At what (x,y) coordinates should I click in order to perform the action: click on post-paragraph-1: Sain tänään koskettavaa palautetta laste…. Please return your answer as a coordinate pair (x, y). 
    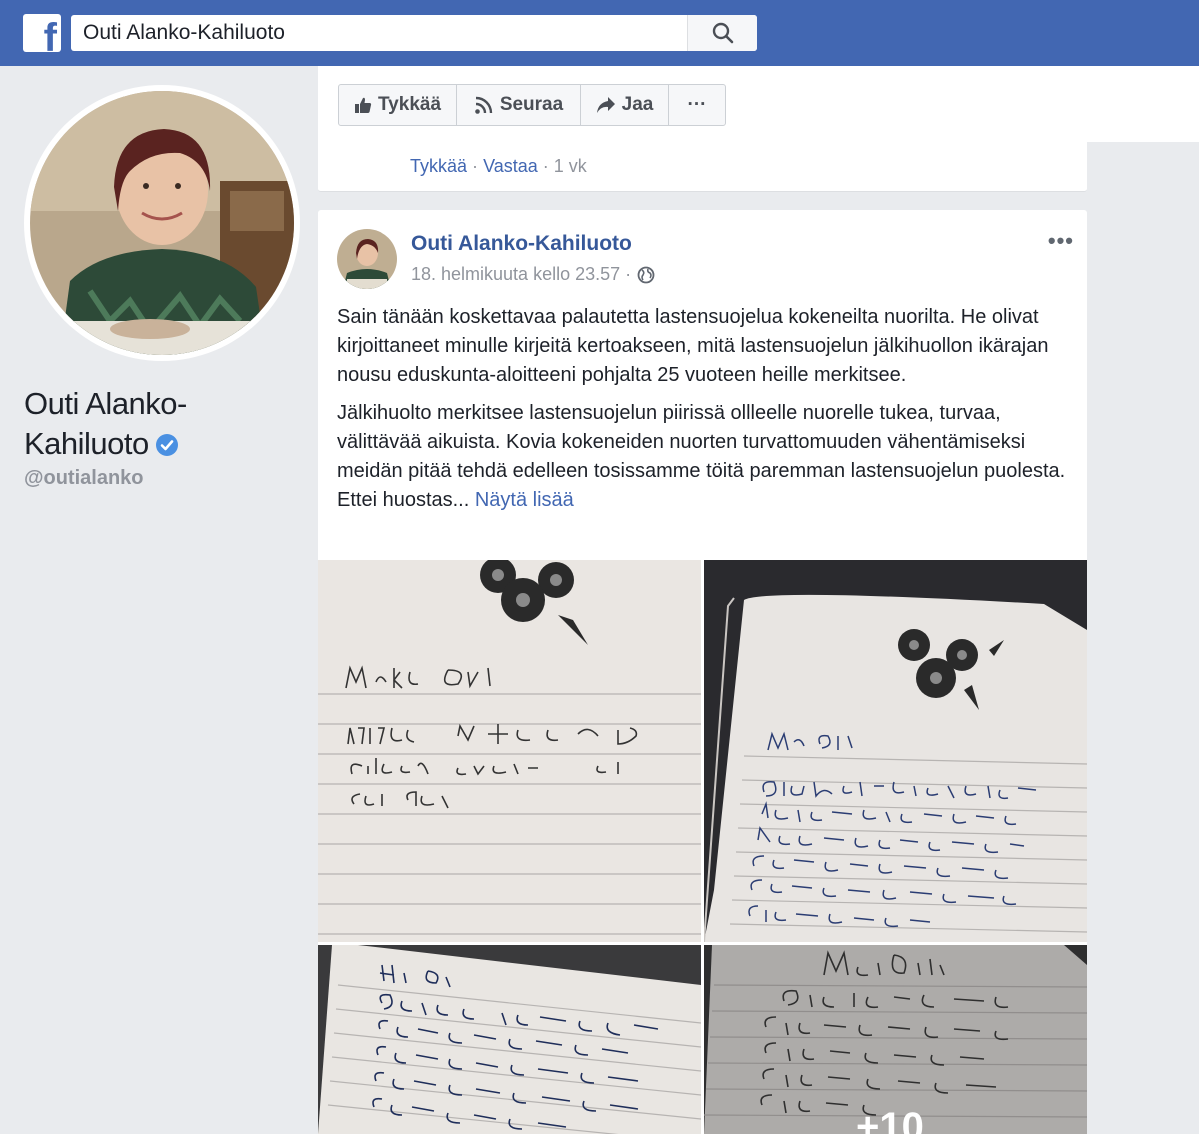
    Looking at the image, I should click on (693, 346).